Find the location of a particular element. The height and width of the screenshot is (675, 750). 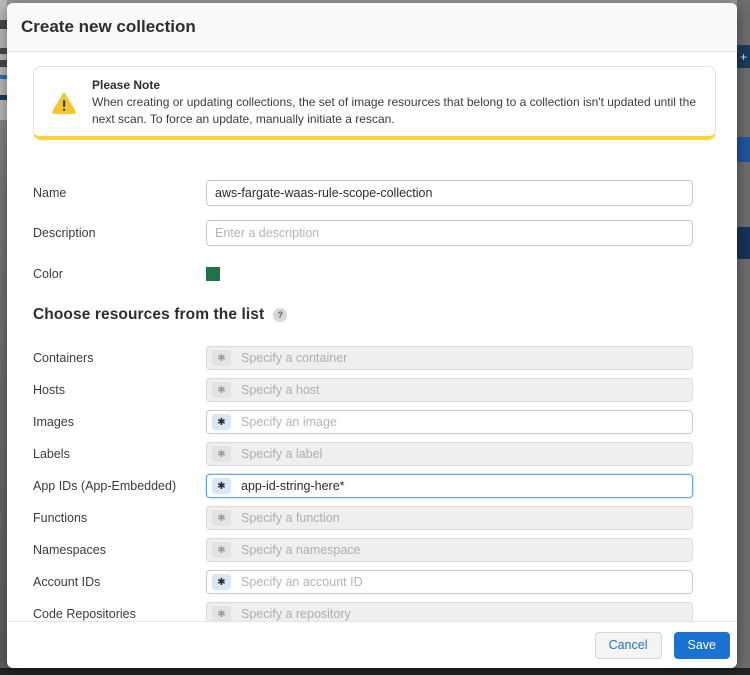

resource-row: Images ✱ is located at coordinates (374, 422).